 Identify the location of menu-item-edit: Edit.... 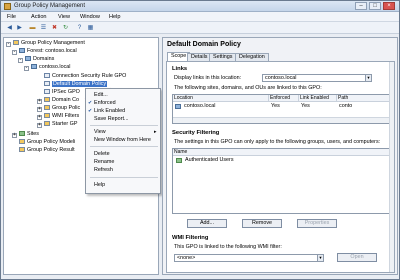
(101, 95).